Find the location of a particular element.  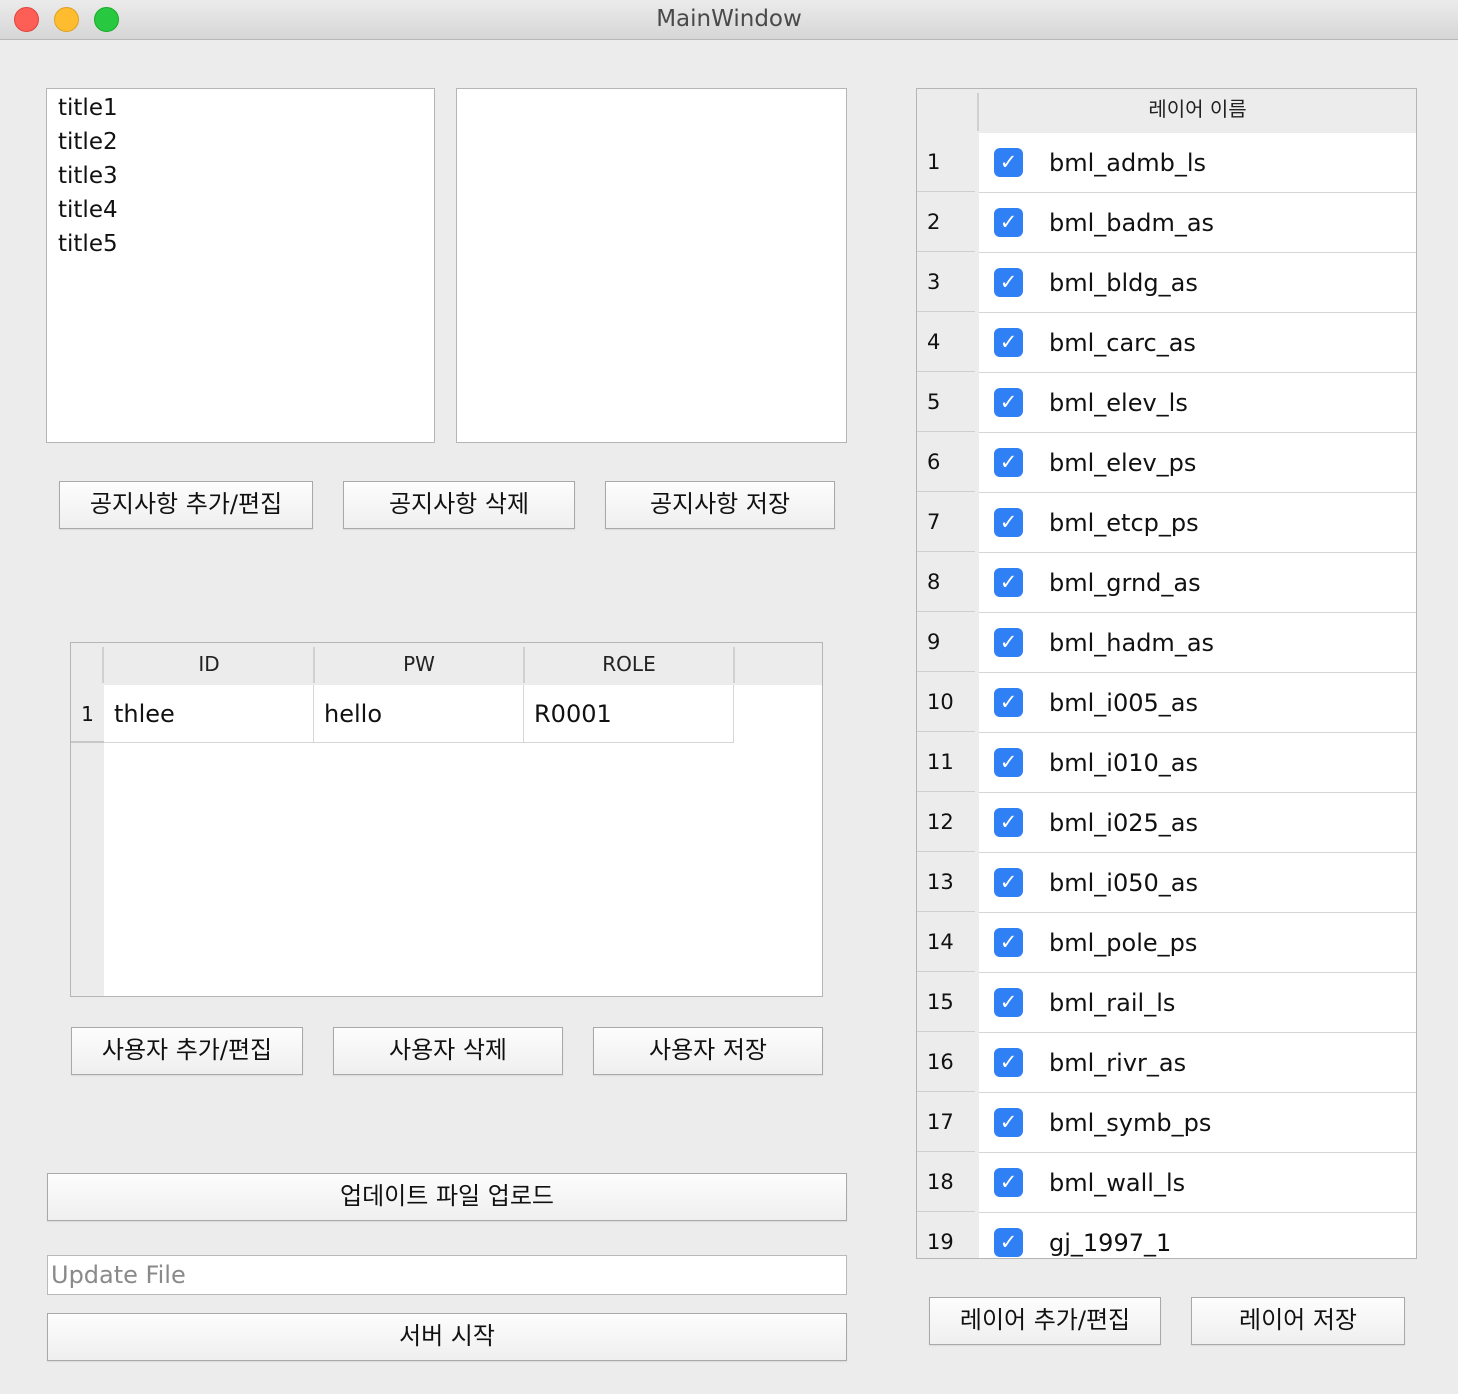

notice-list-item: title2 is located at coordinates (240, 142).